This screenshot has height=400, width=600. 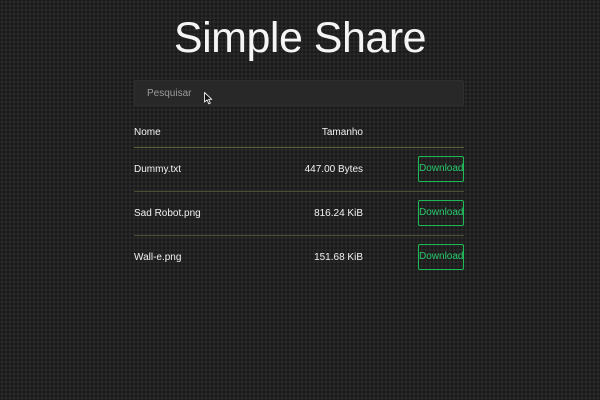 What do you see at coordinates (299, 170) in the screenshot?
I see `table-row: Dummy.txt 447.00 Bytes Download` at bounding box center [299, 170].